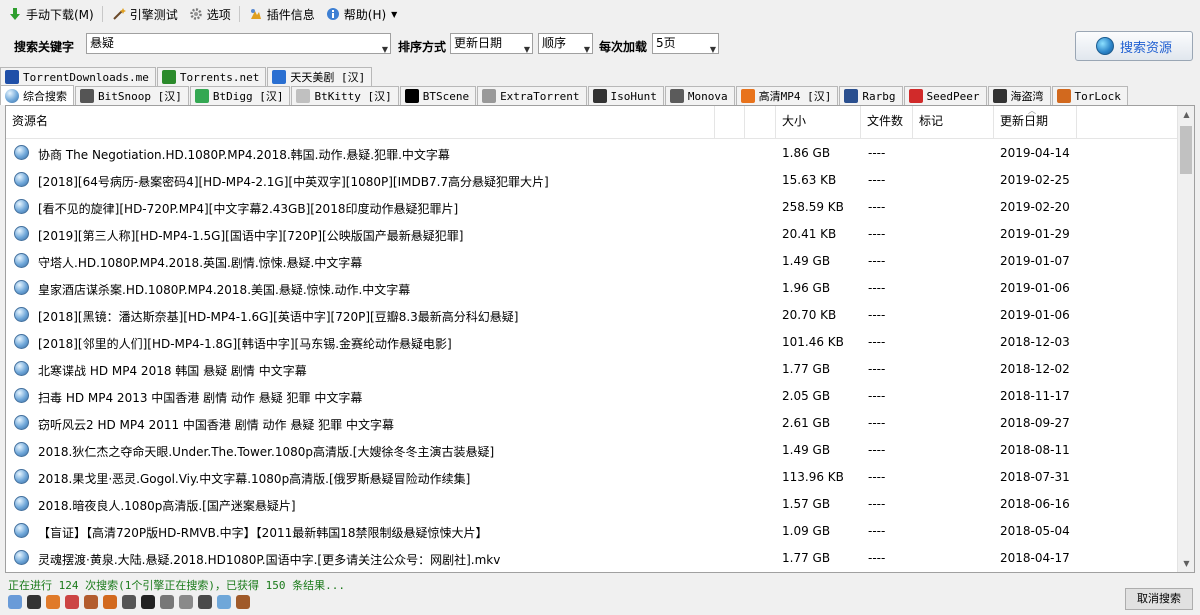  I want to click on tab-label: 天天美剧 [汉], so click(328, 77).